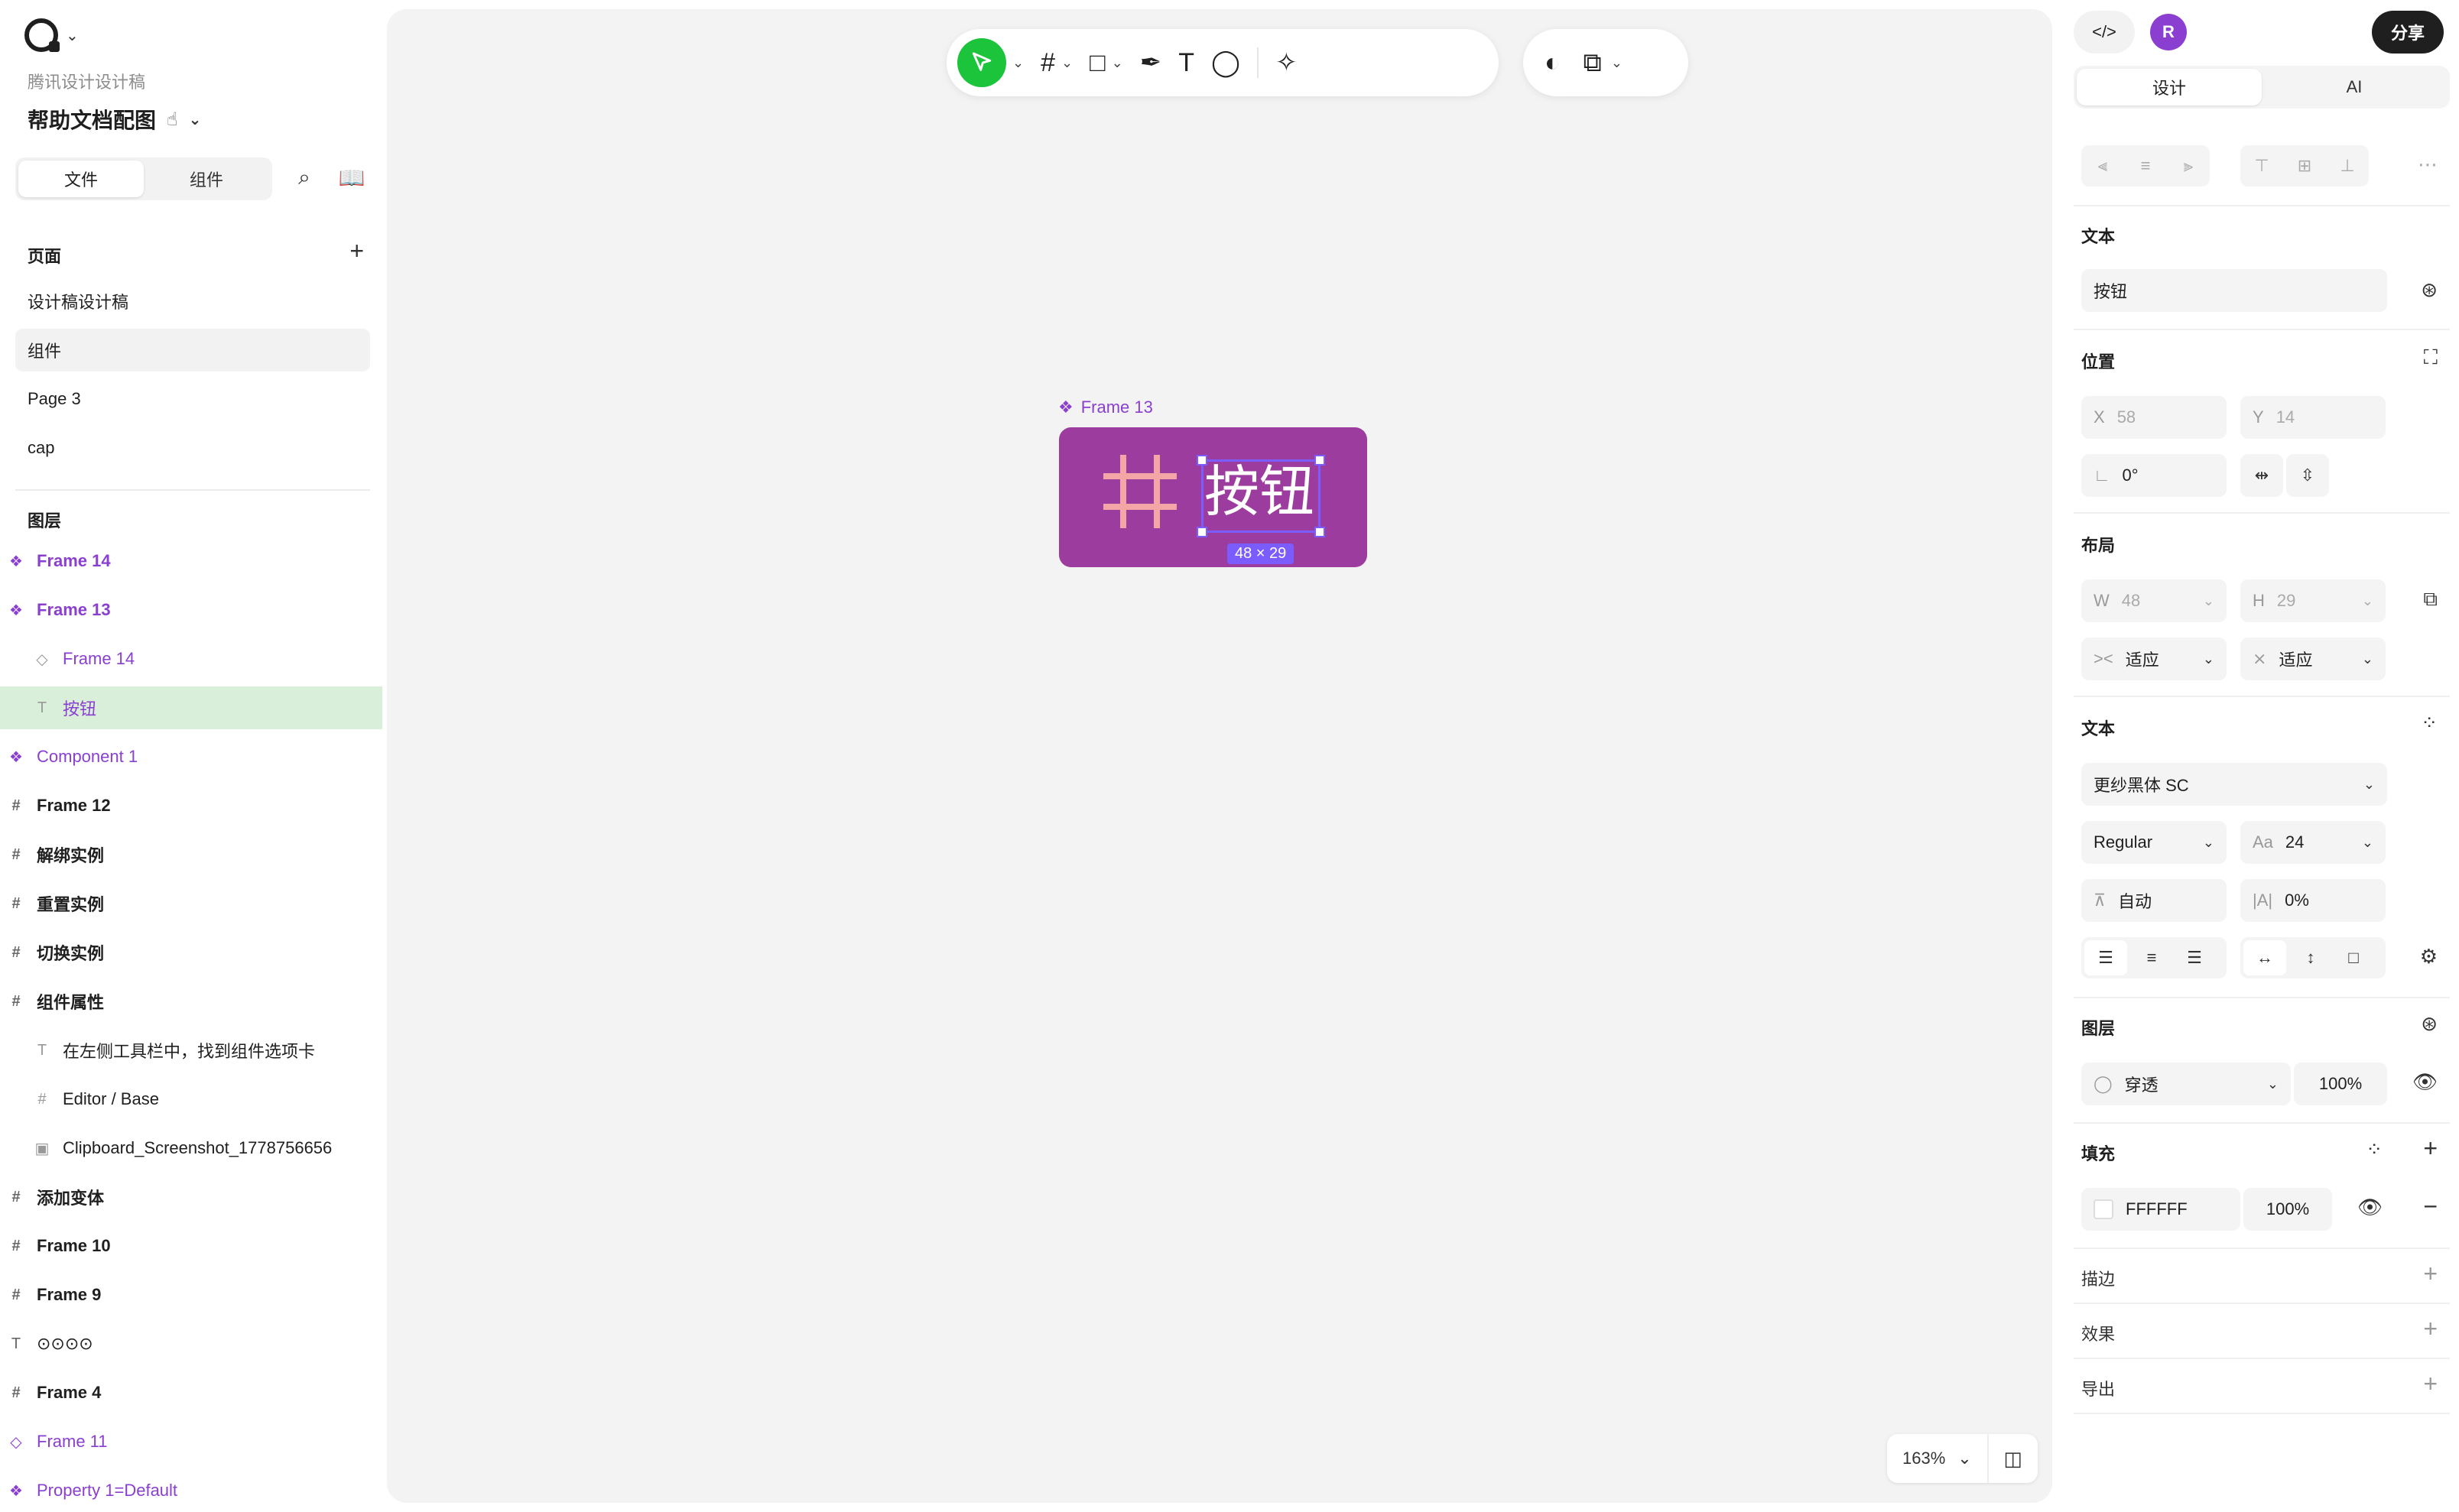 The width and height of the screenshot is (2459, 1512). Describe the element at coordinates (2154, 842) in the screenshot. I see `font-weight-select: Regular ⌄` at that location.